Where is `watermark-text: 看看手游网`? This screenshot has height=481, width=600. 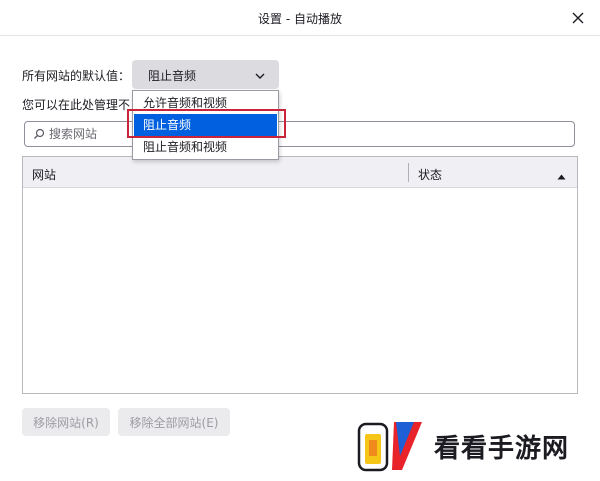 watermark-text: 看看手游网 is located at coordinates (502, 449).